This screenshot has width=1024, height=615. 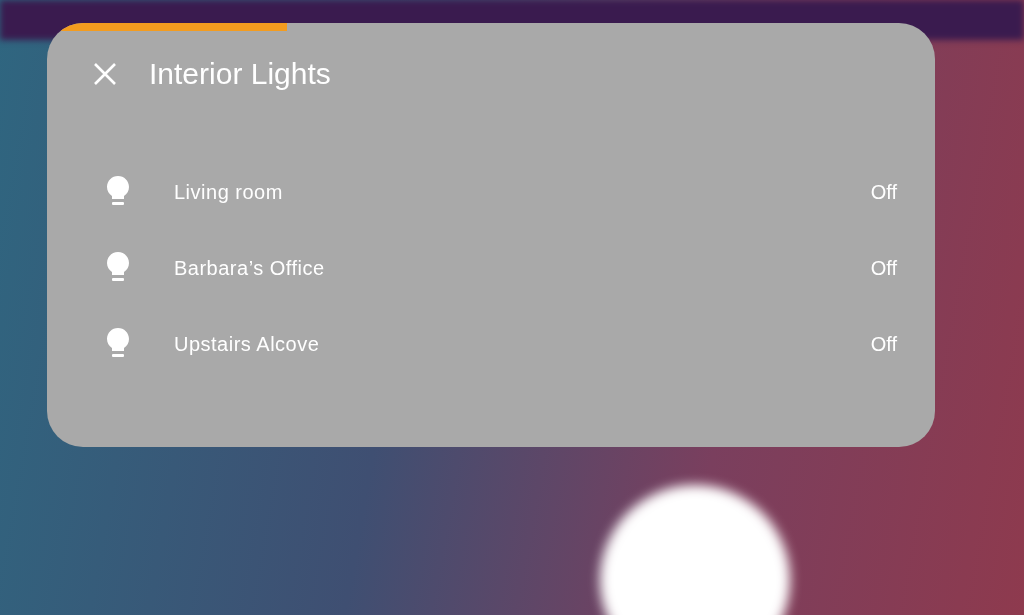 What do you see at coordinates (522, 344) in the screenshot?
I see `light-name: Upstairs Alcove` at bounding box center [522, 344].